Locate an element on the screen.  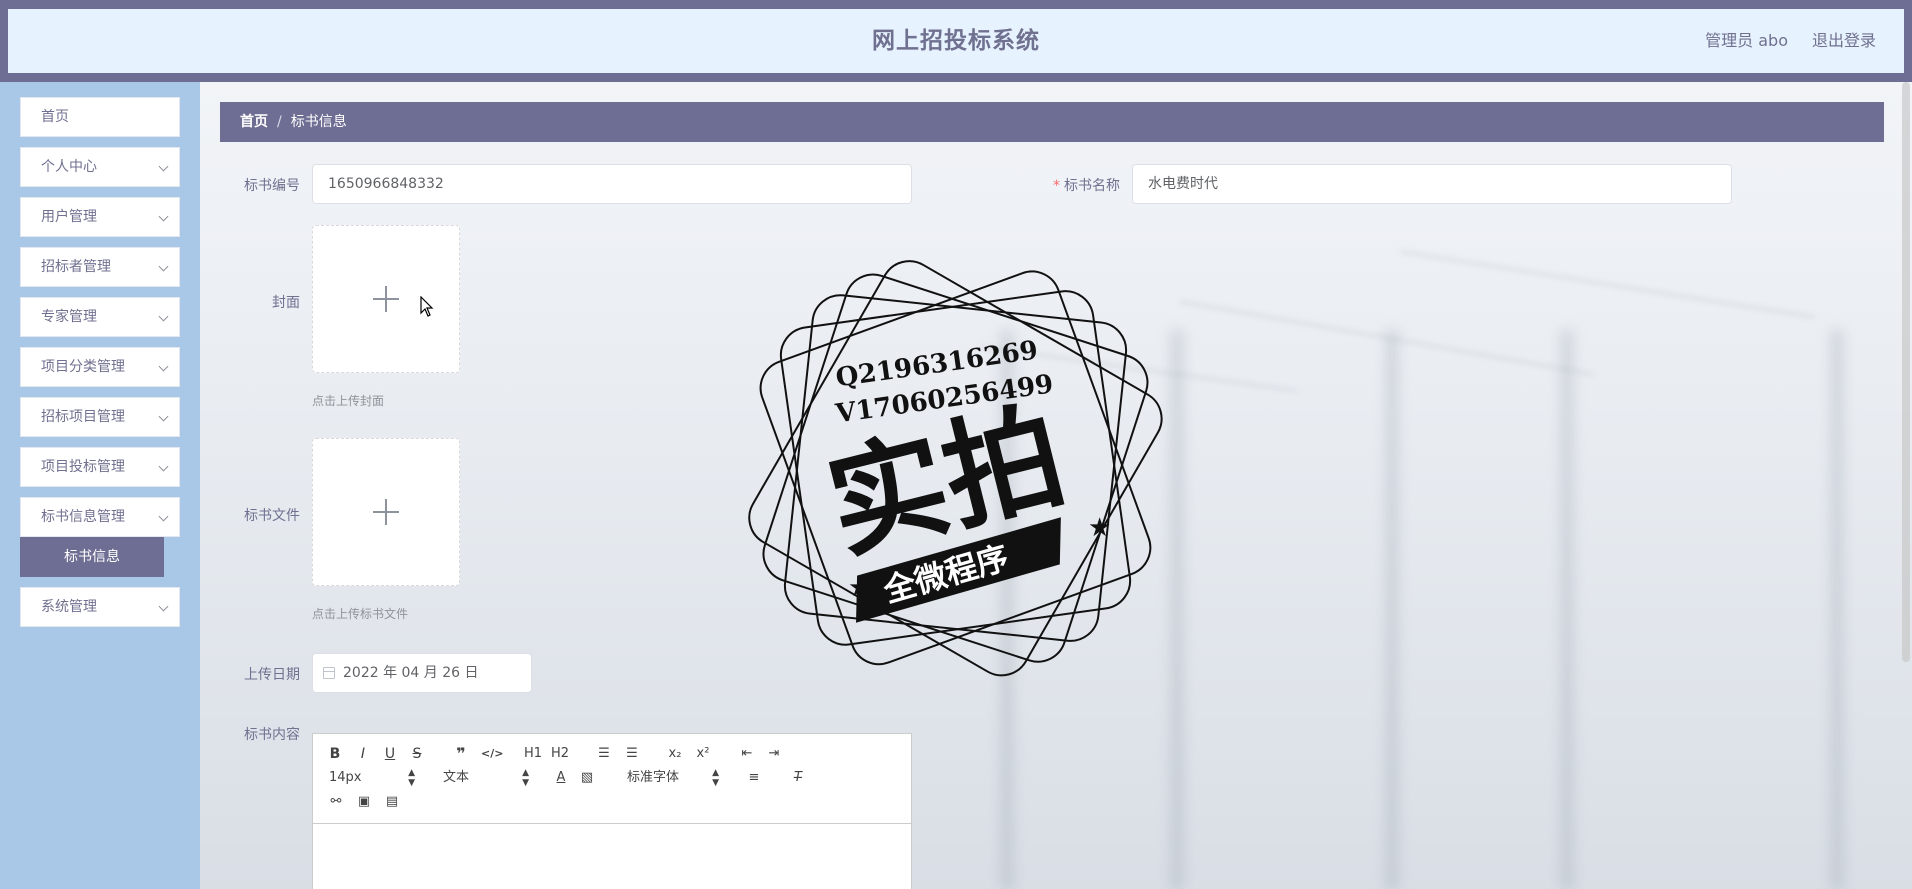
font-size-select: 14px ▲ ▼ is located at coordinates (372, 778).